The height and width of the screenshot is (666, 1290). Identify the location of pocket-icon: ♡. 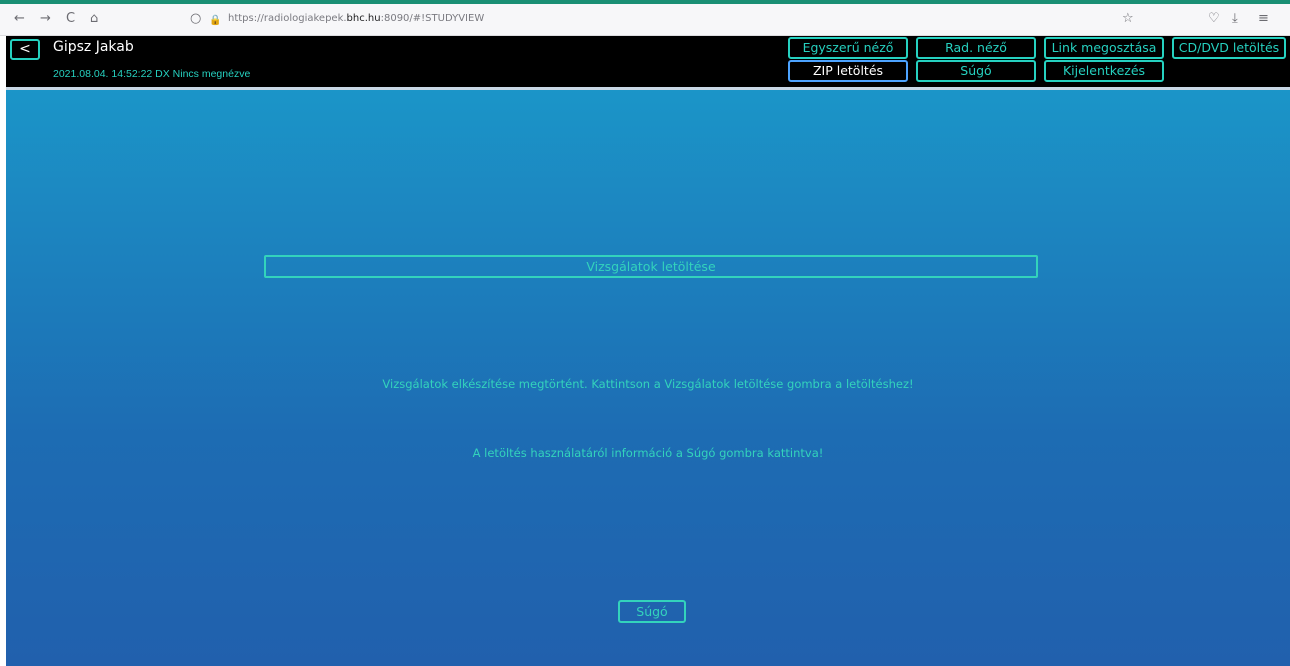
(1214, 19).